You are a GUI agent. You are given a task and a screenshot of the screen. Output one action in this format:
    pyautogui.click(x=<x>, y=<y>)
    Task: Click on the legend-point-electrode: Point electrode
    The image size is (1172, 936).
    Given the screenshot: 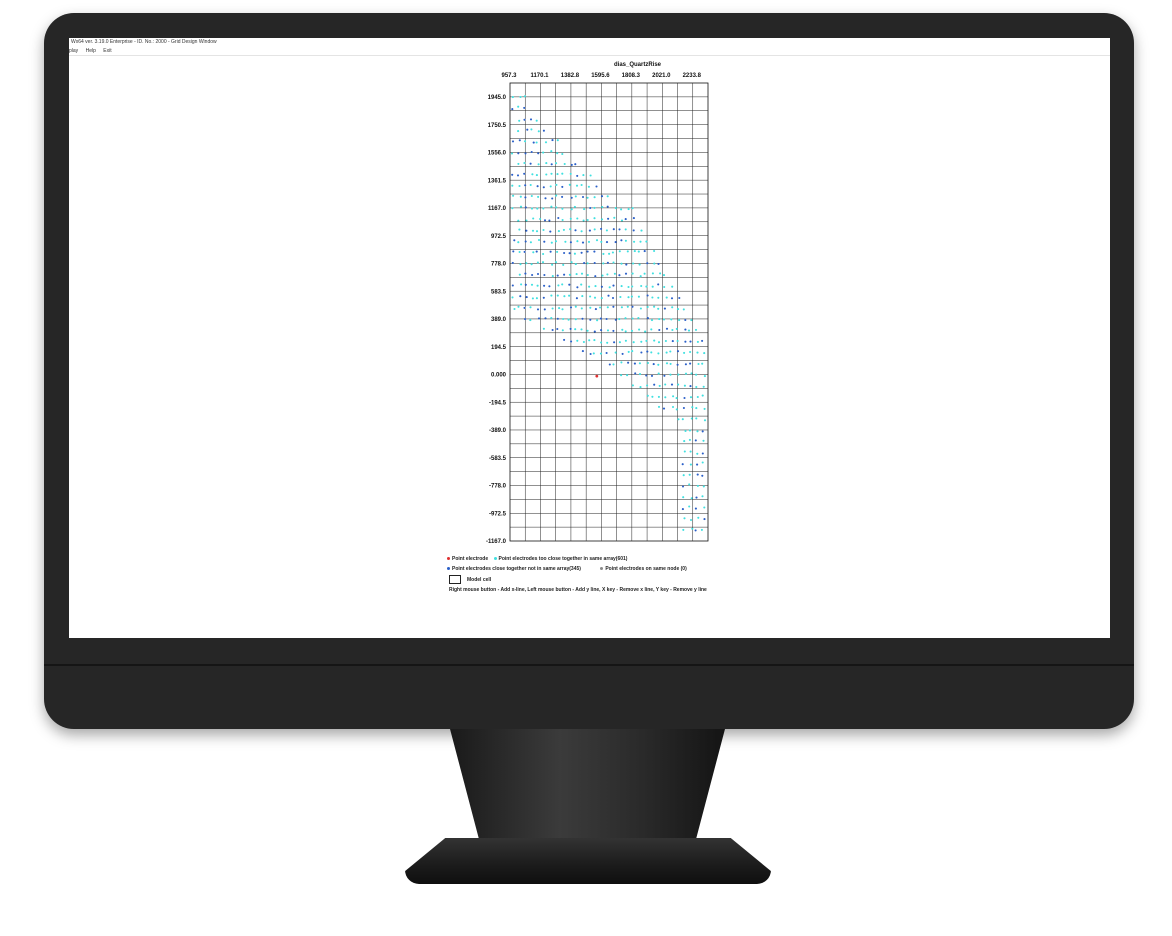 What is the action you would take?
    pyautogui.click(x=470, y=559)
    